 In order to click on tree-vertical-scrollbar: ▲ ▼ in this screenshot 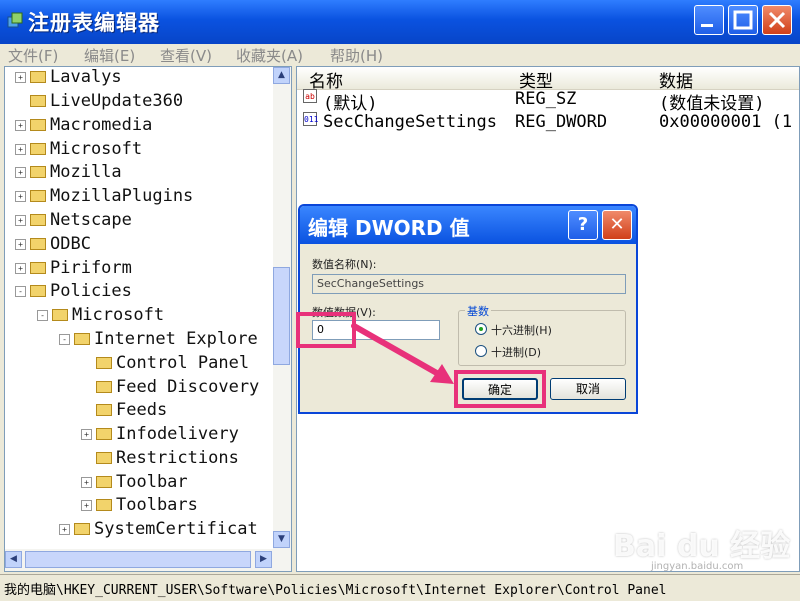, I will do `click(282, 308)`.